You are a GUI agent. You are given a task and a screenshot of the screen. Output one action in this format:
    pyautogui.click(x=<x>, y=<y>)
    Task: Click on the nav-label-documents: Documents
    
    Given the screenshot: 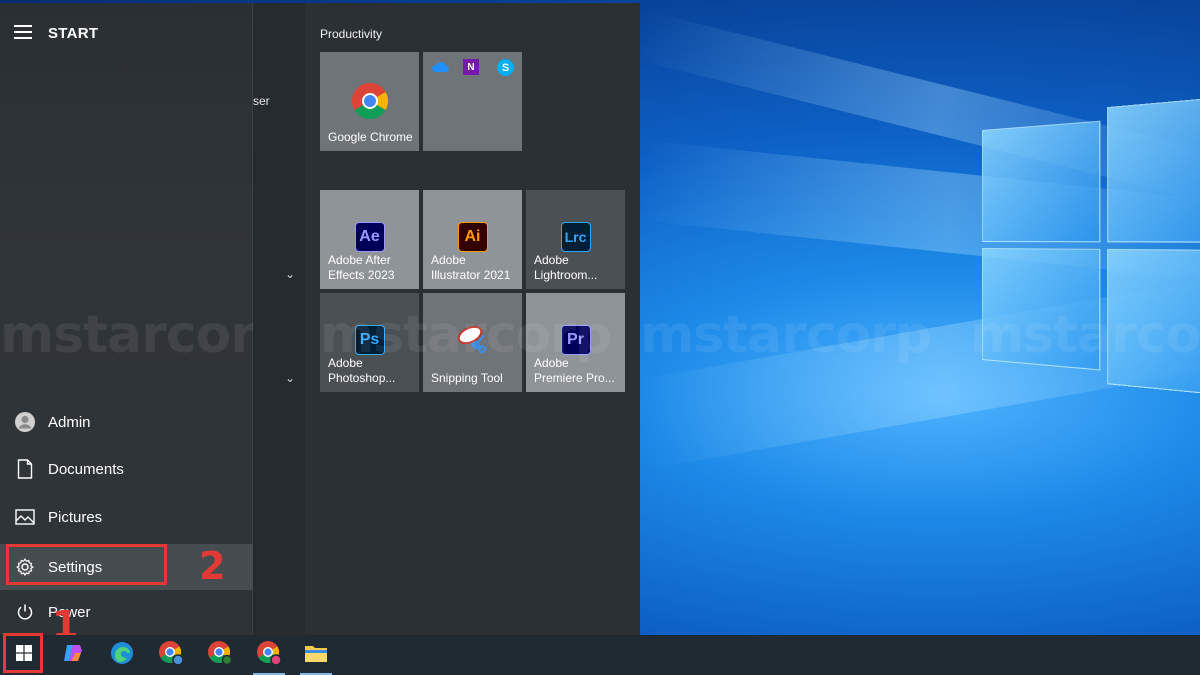 What is the action you would take?
    pyautogui.click(x=86, y=469)
    